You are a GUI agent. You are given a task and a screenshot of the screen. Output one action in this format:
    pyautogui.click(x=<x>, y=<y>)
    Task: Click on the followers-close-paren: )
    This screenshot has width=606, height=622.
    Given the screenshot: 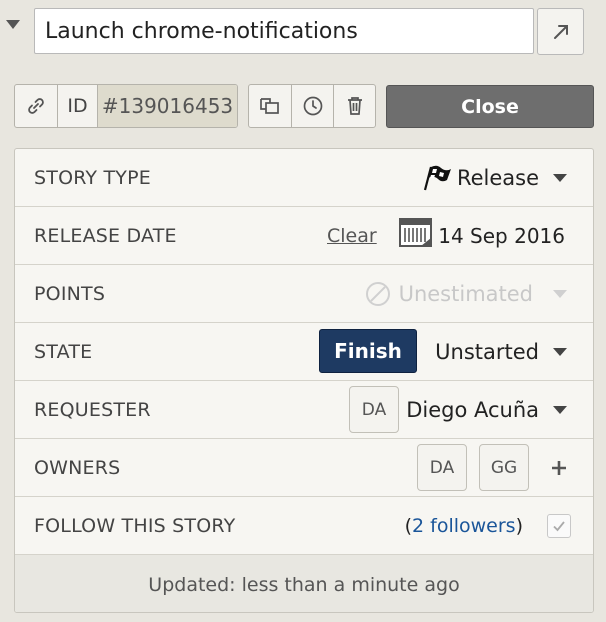 What is the action you would take?
    pyautogui.click(x=519, y=525)
    